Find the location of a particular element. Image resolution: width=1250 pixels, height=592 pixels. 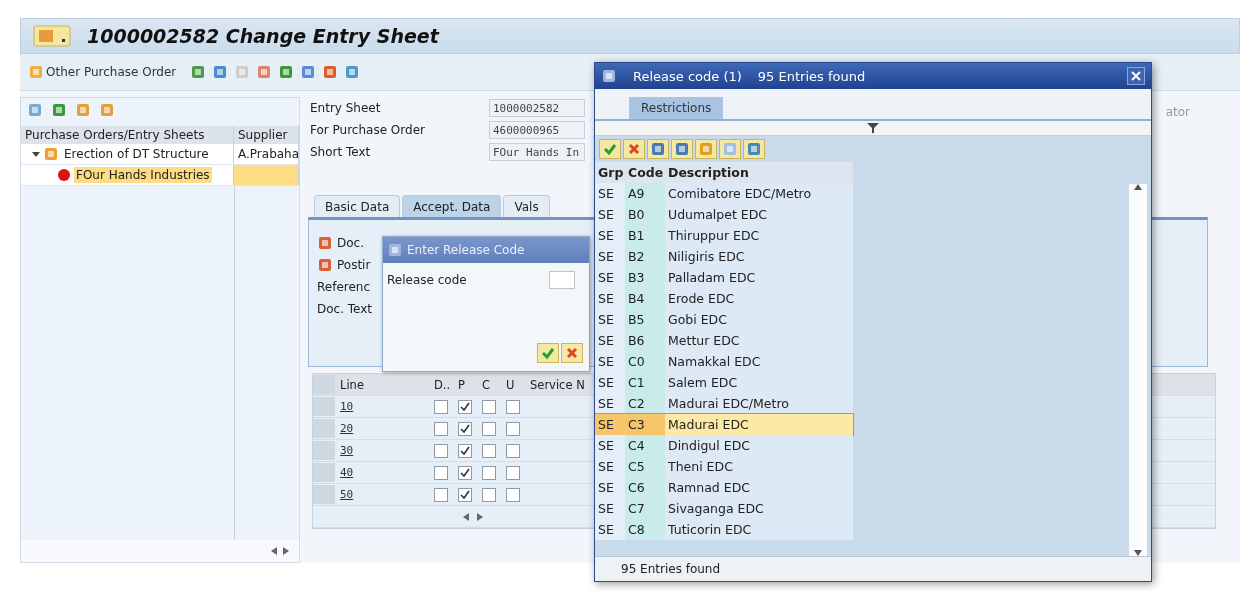

line-link: 40 is located at coordinates (347, 472).